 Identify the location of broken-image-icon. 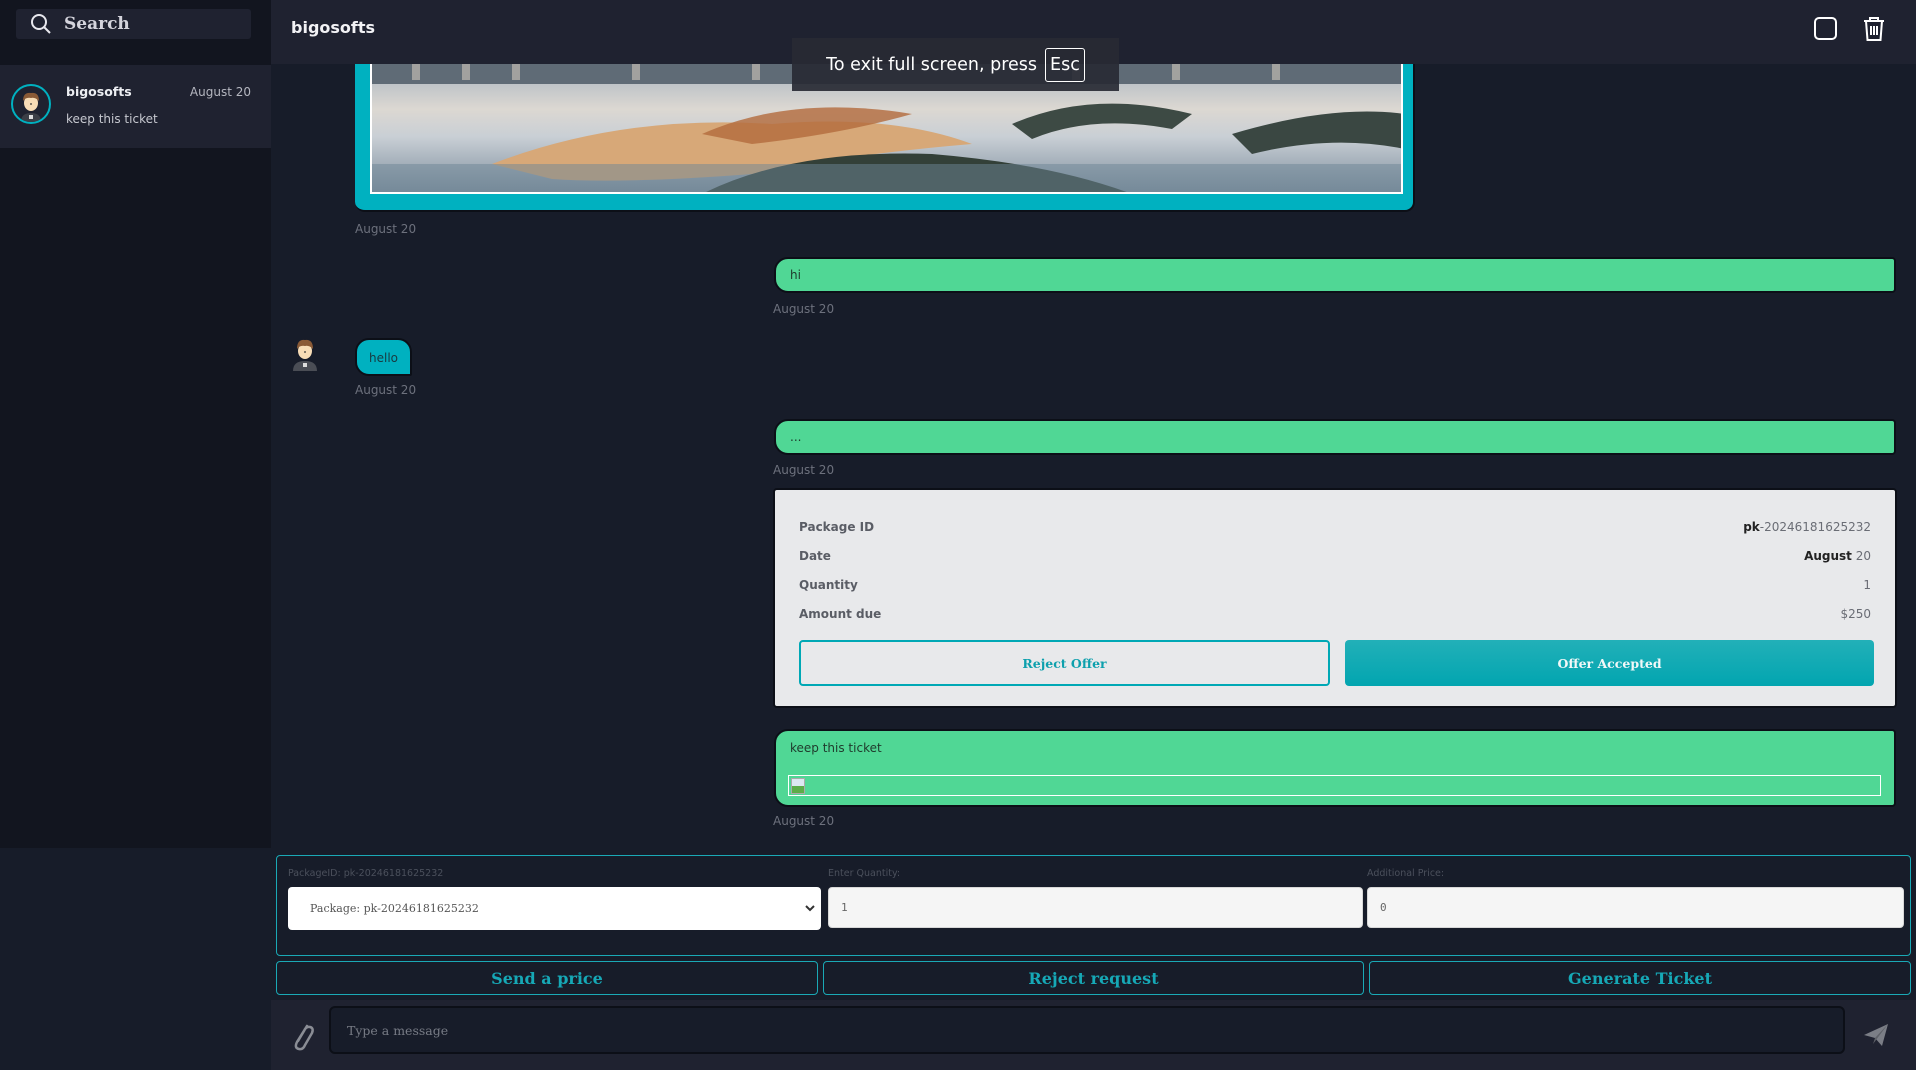
(798, 786).